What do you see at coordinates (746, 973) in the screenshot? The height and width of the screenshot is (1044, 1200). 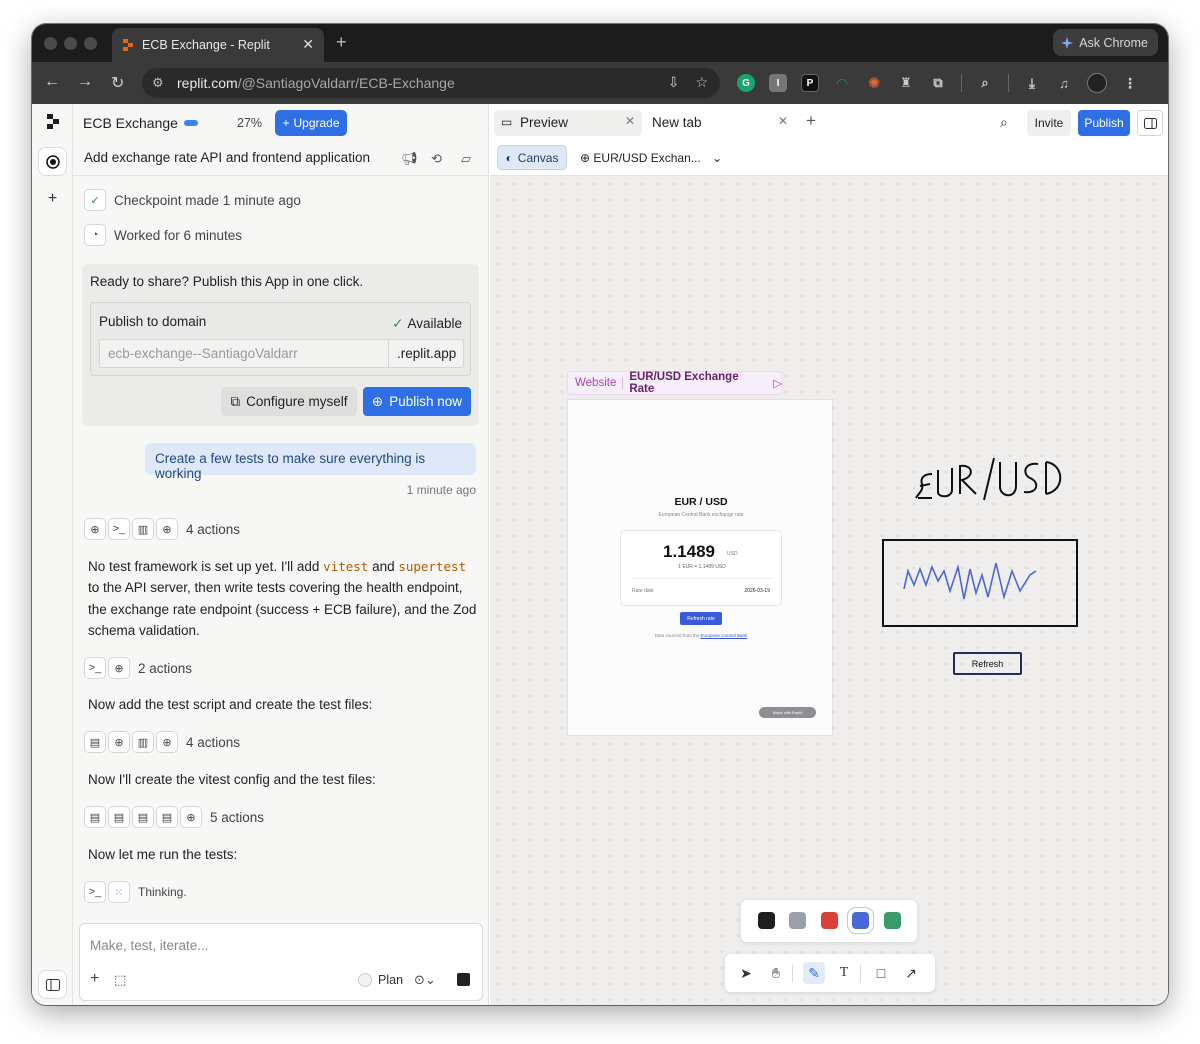 I see `pointer-tool-icon: ➤` at bounding box center [746, 973].